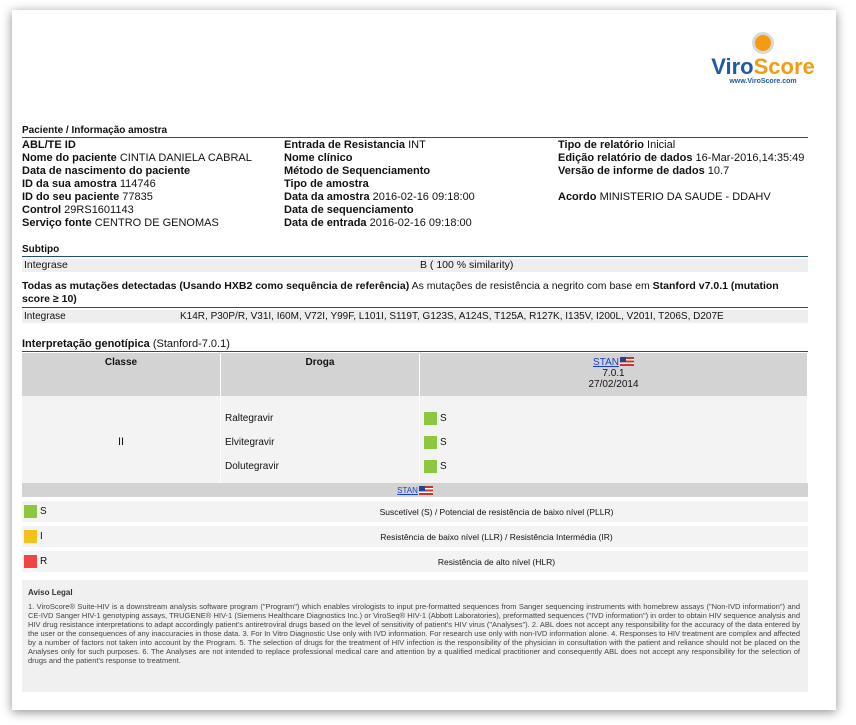 This screenshot has height=725, width=856. What do you see at coordinates (415, 351) in the screenshot?
I see `genotypic-rule` at bounding box center [415, 351].